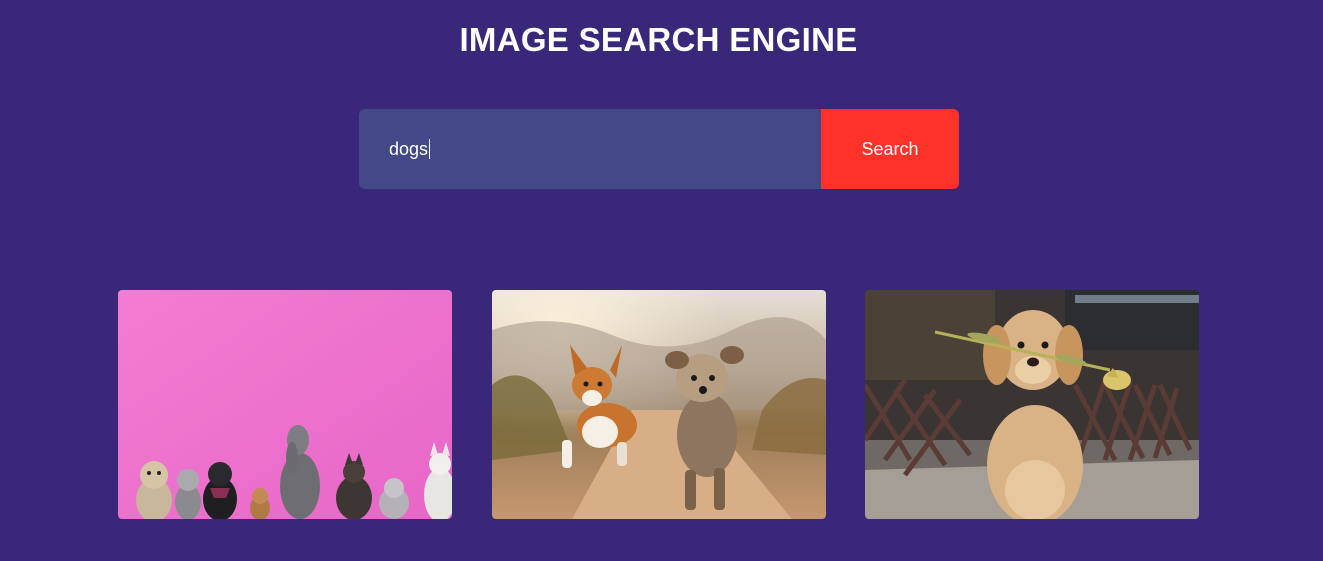 The height and width of the screenshot is (561, 1323). Describe the element at coordinates (409, 148) in the screenshot. I see `search-query-text: dogs` at that location.